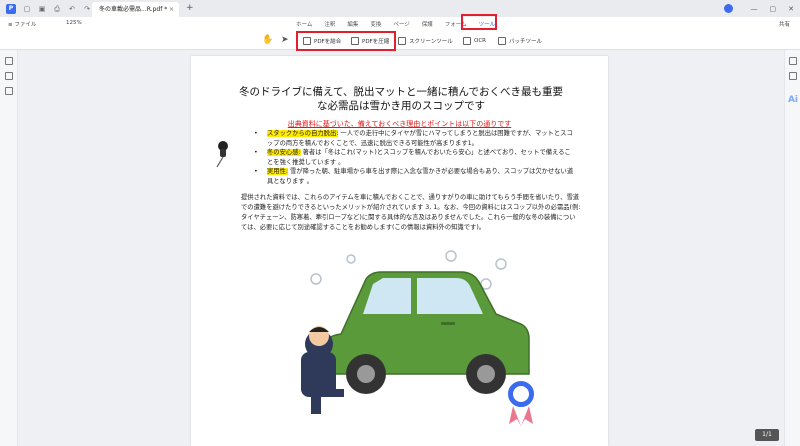 The width and height of the screenshot is (800, 446). I want to click on panel-icon, so click(793, 76).